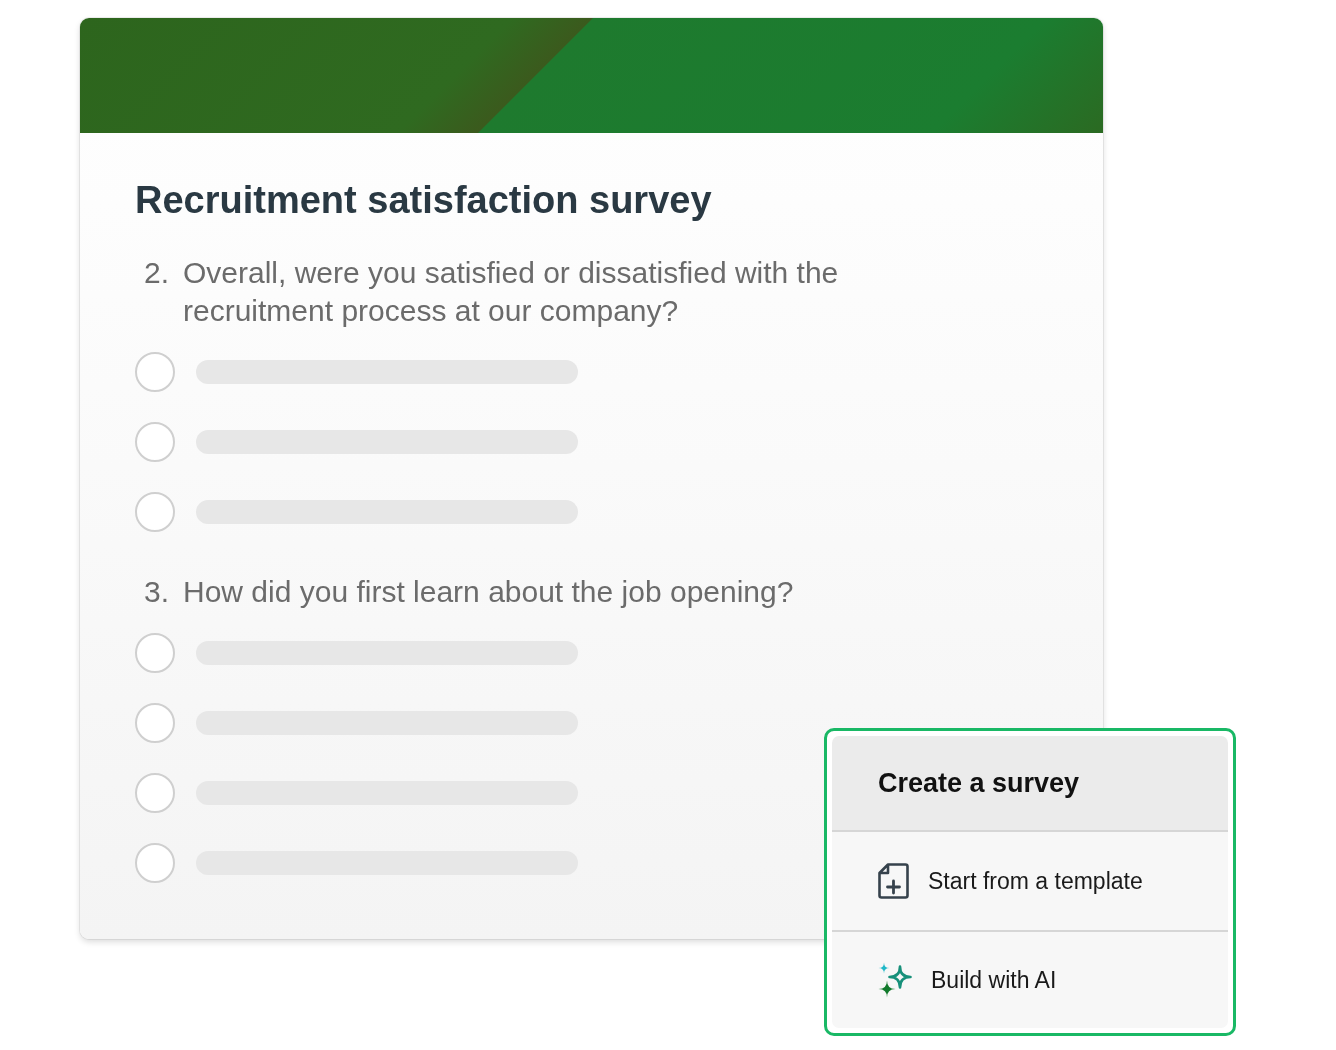 This screenshot has height=1050, width=1336. Describe the element at coordinates (1030, 979) in the screenshot. I see `menu-item: Build with AI` at that location.